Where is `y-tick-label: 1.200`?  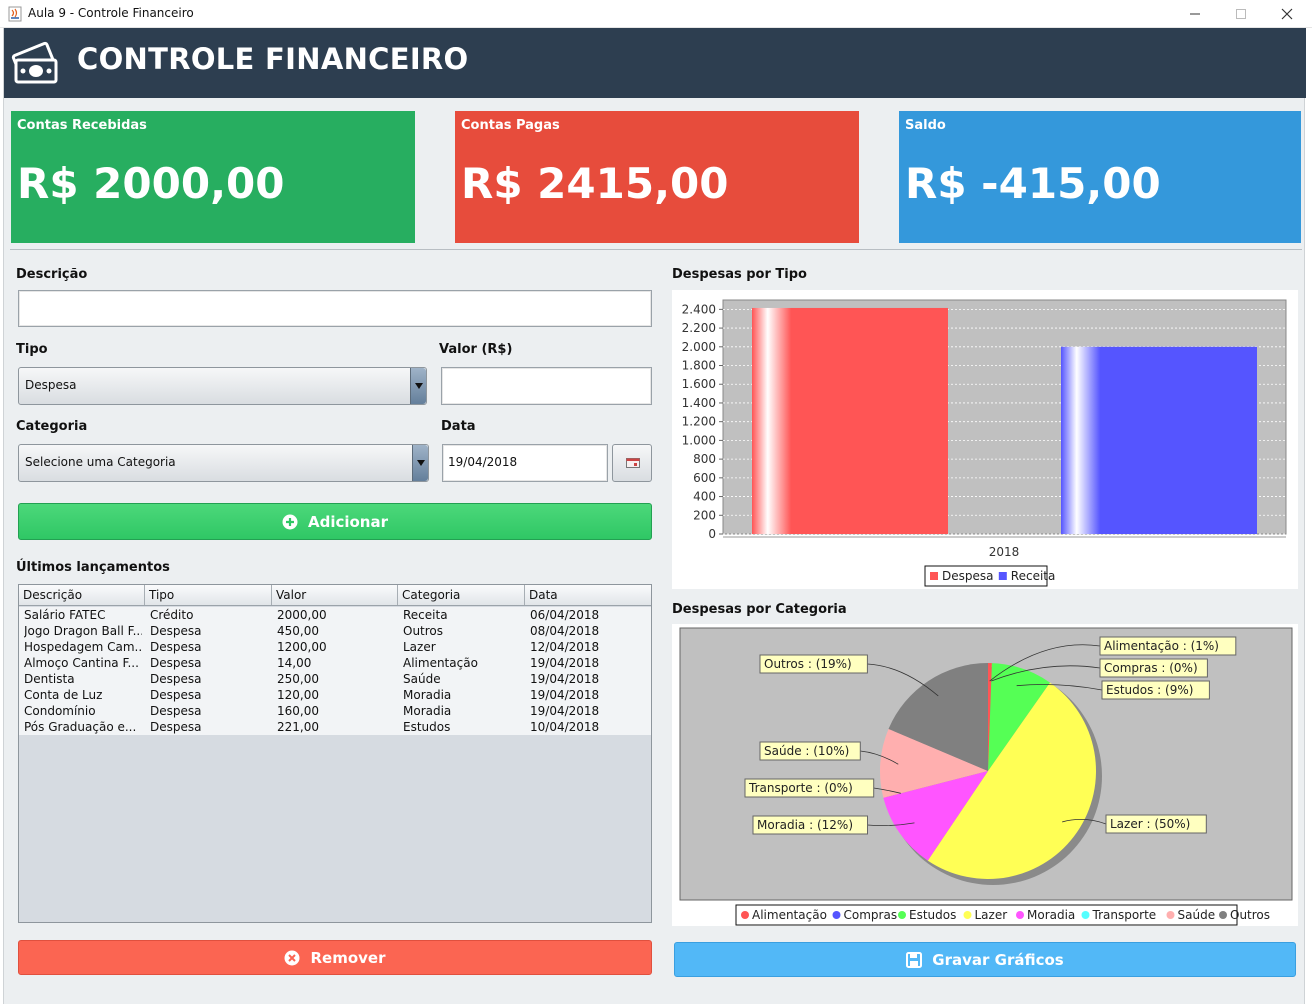
y-tick-label: 1.200 is located at coordinates (699, 422).